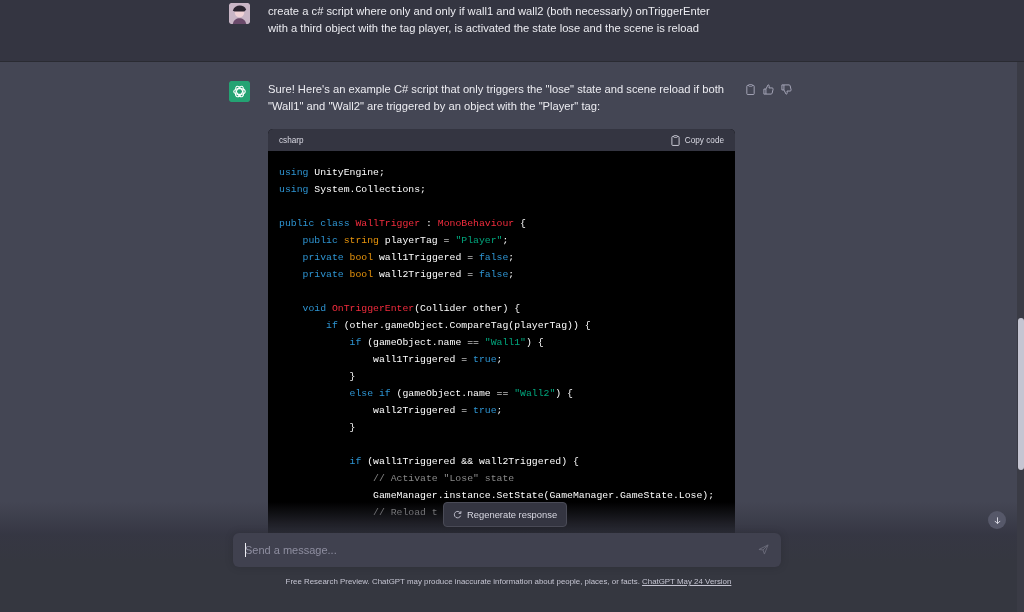 Image resolution: width=1024 pixels, height=612 pixels. I want to click on code-line: // Activate "Lose" state, so click(443, 479).